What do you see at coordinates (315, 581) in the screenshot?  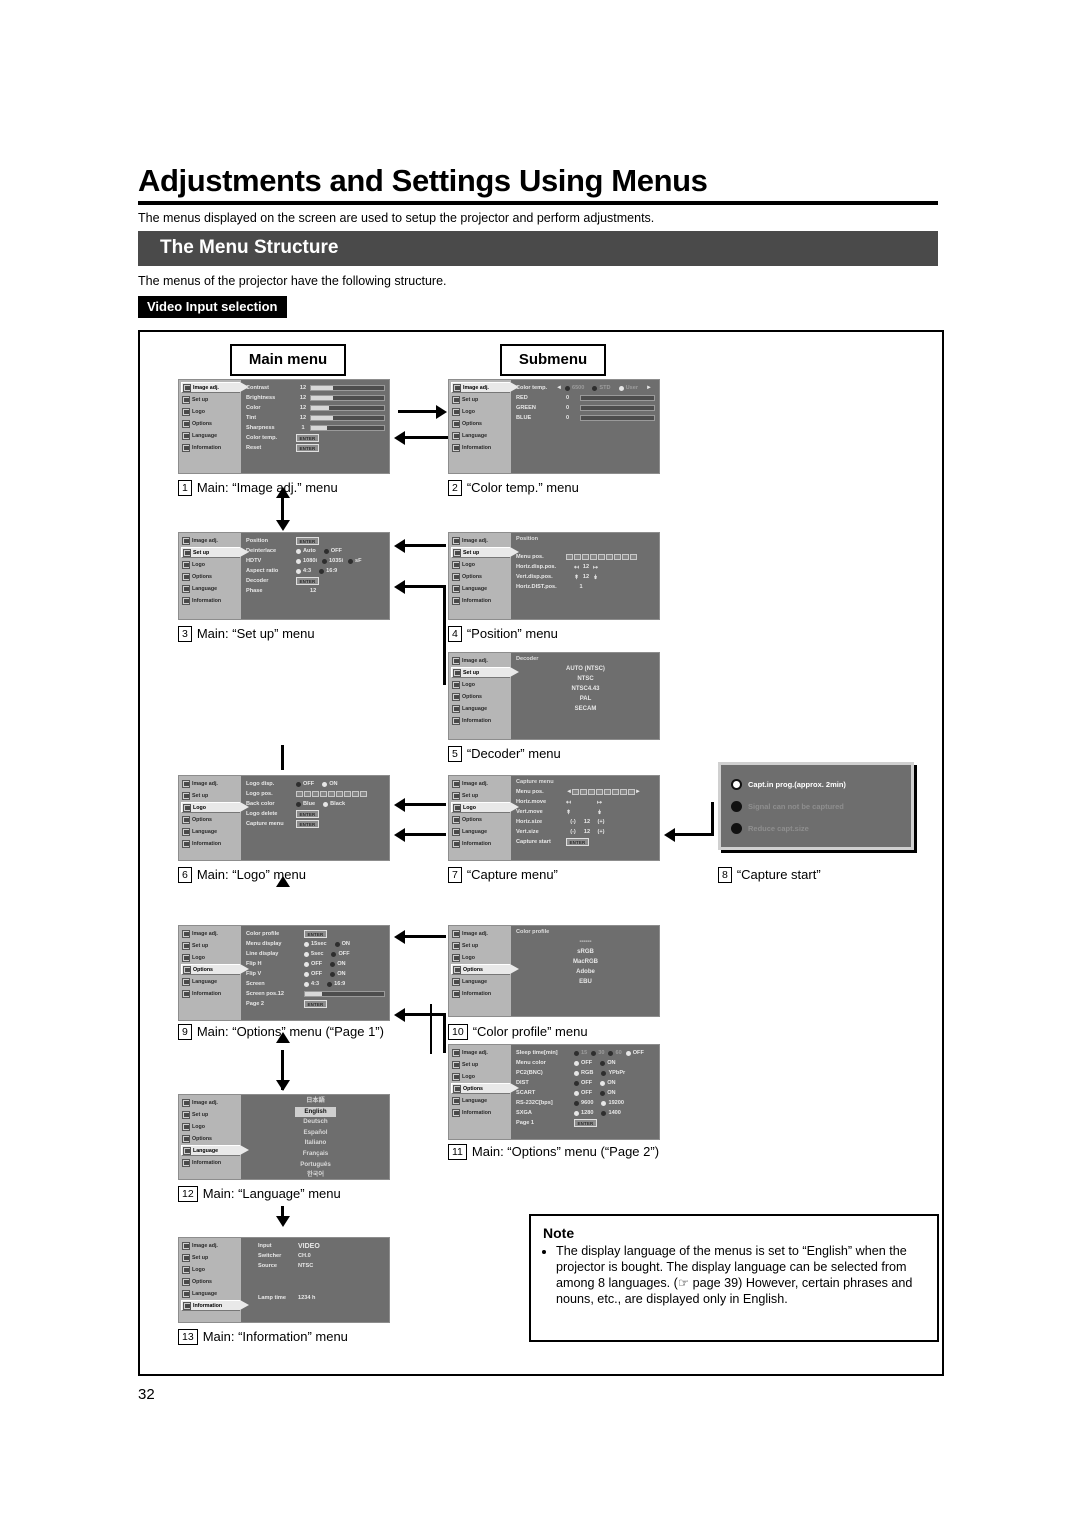 I see `menu-row-decoder: Decoder ENTER` at bounding box center [315, 581].